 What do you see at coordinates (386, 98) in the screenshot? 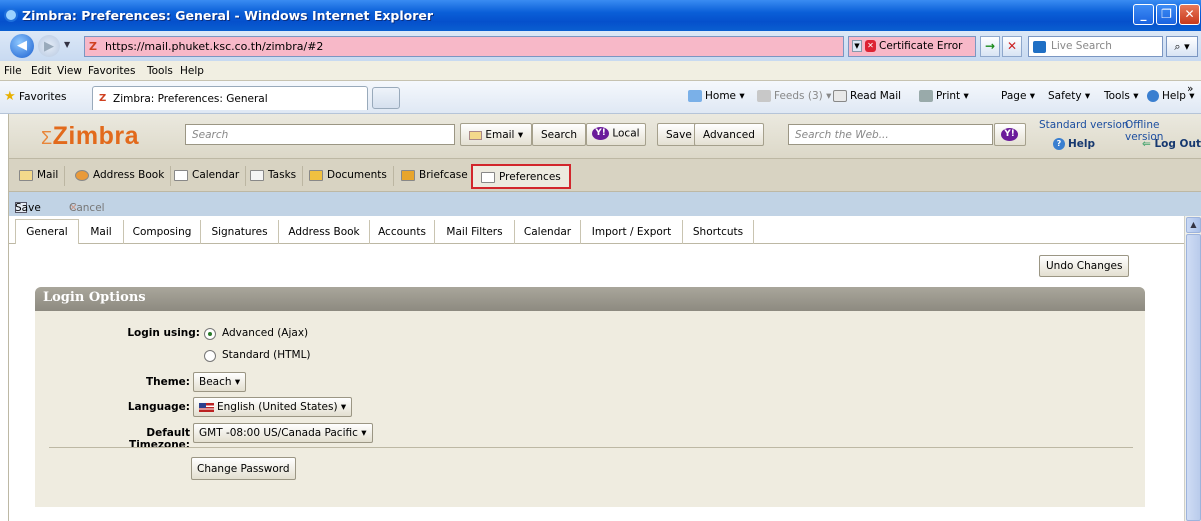
I see `new-tab-button` at bounding box center [386, 98].